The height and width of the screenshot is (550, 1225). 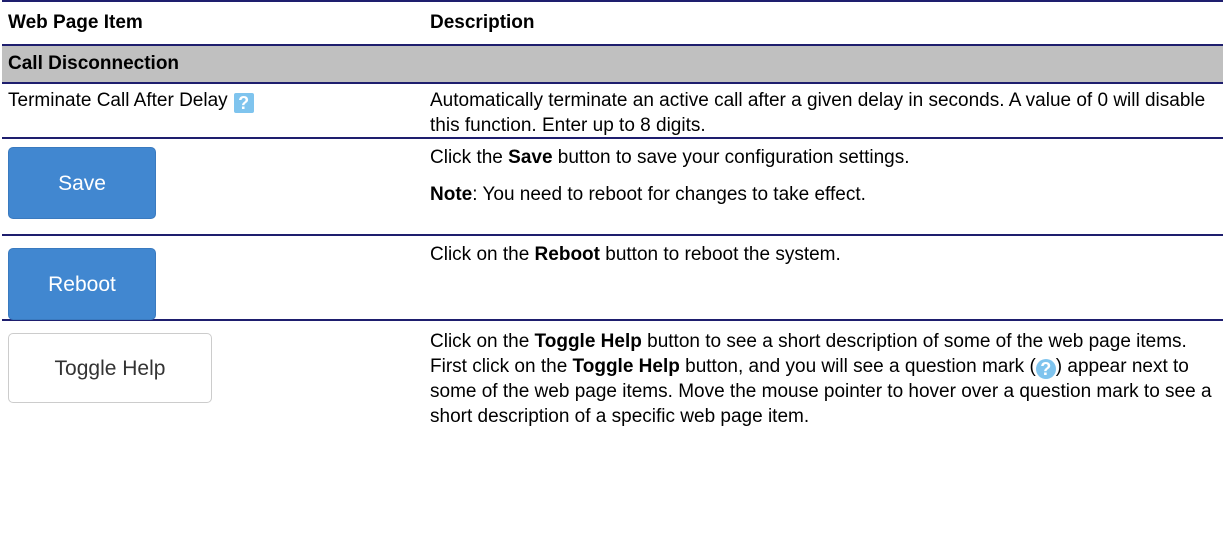 I want to click on save-desc-pre: Click the, so click(x=469, y=157).